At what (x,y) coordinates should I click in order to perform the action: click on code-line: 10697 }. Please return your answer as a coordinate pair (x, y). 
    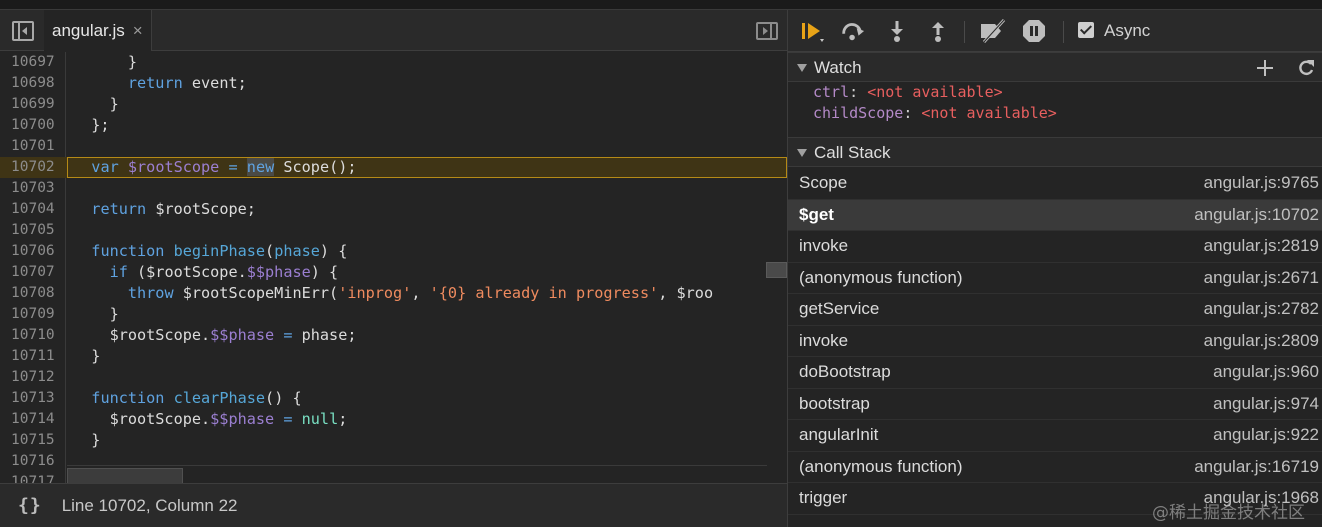
    Looking at the image, I should click on (393, 62).